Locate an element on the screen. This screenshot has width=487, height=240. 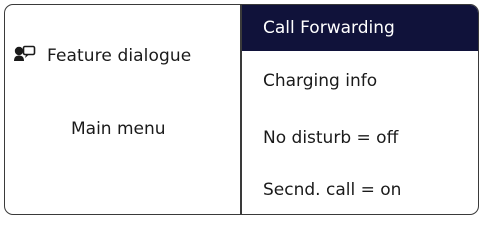
feature-dialogue-row: Feature dialogue is located at coordinates (102, 56).